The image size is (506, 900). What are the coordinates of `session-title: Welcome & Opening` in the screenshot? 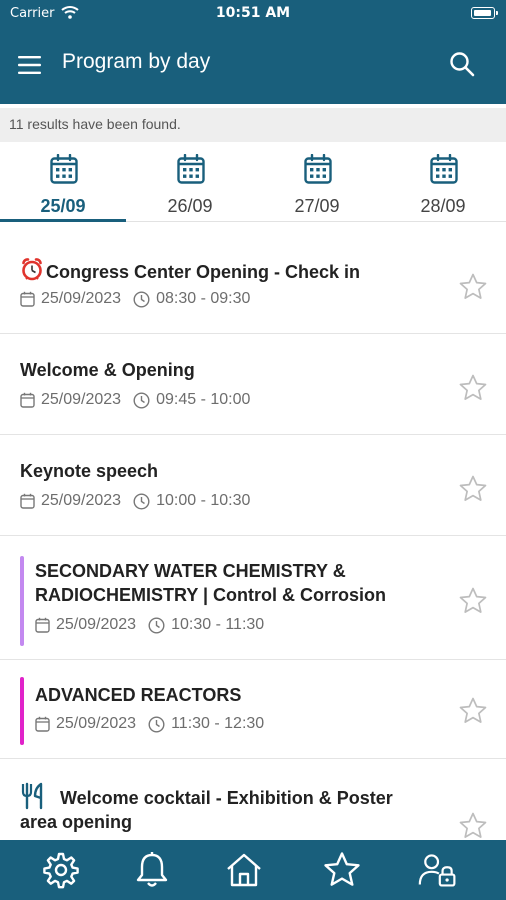 It's located at (107, 370).